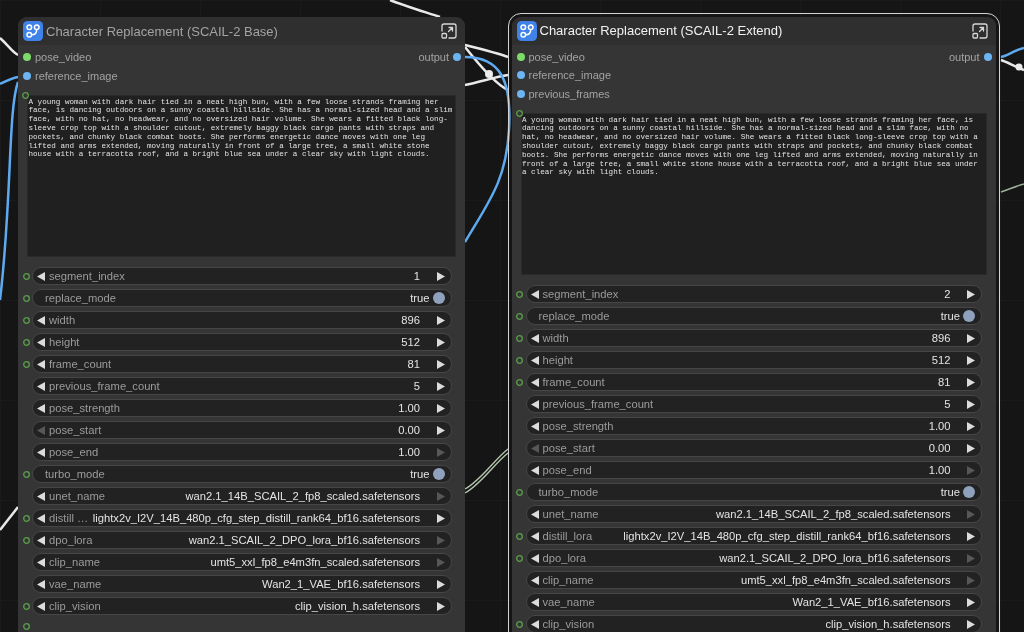  What do you see at coordinates (753, 492) in the screenshot?
I see `toggle-switch: turbo_mode true` at bounding box center [753, 492].